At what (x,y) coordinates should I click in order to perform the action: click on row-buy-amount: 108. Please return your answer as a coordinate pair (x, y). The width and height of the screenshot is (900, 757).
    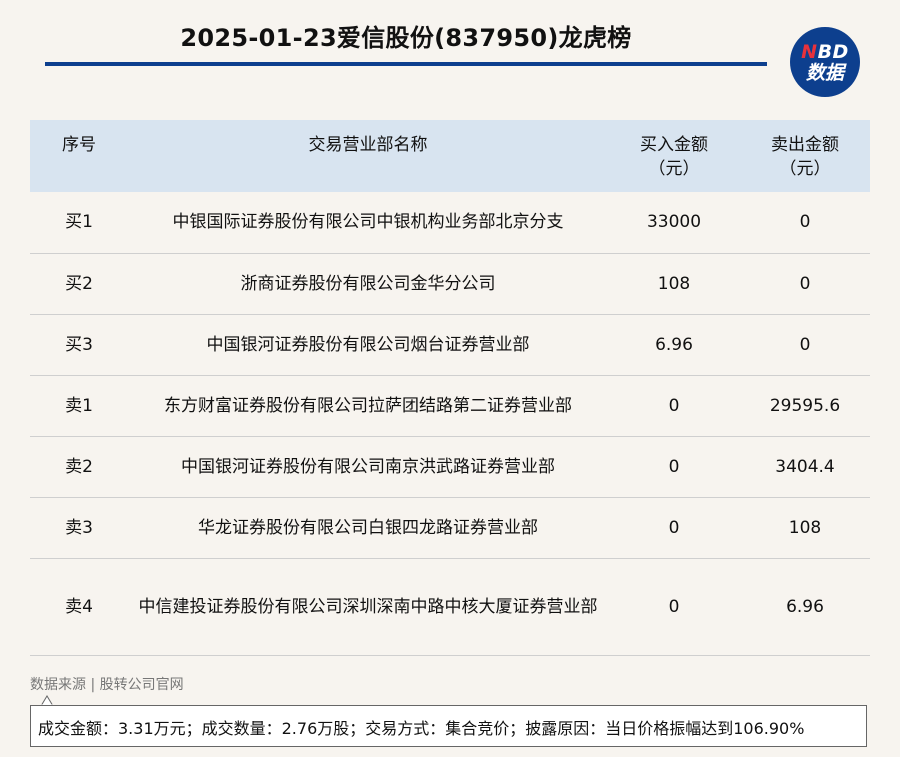
    Looking at the image, I should click on (674, 284).